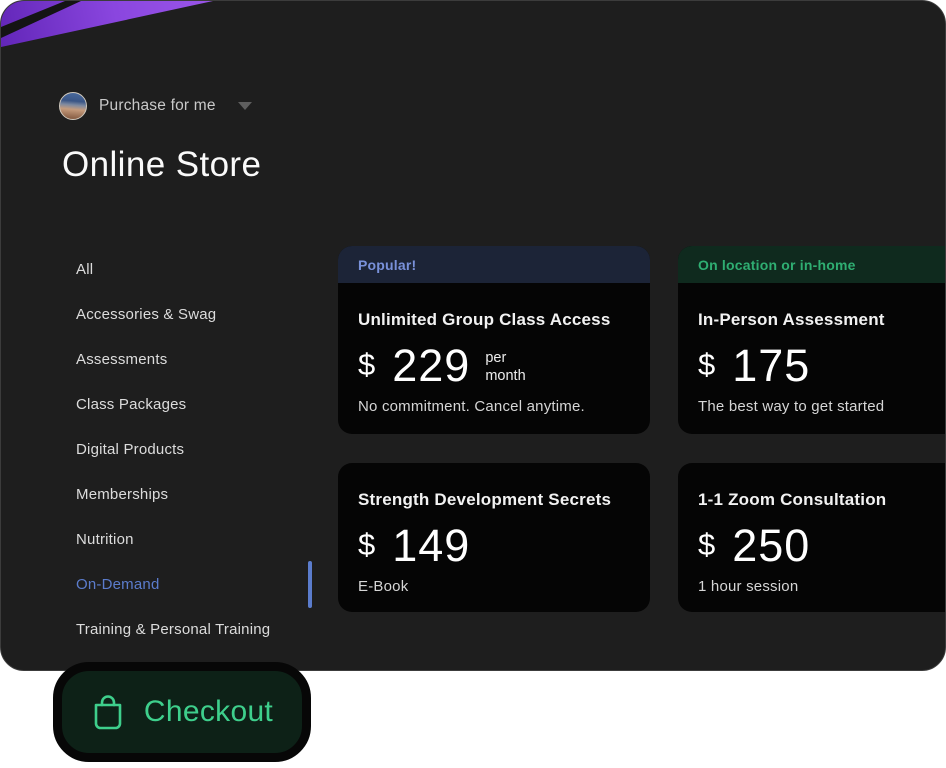 The height and width of the screenshot is (768, 946). Describe the element at coordinates (485, 499) in the screenshot. I see `product-title: Strength Development Secrets` at that location.